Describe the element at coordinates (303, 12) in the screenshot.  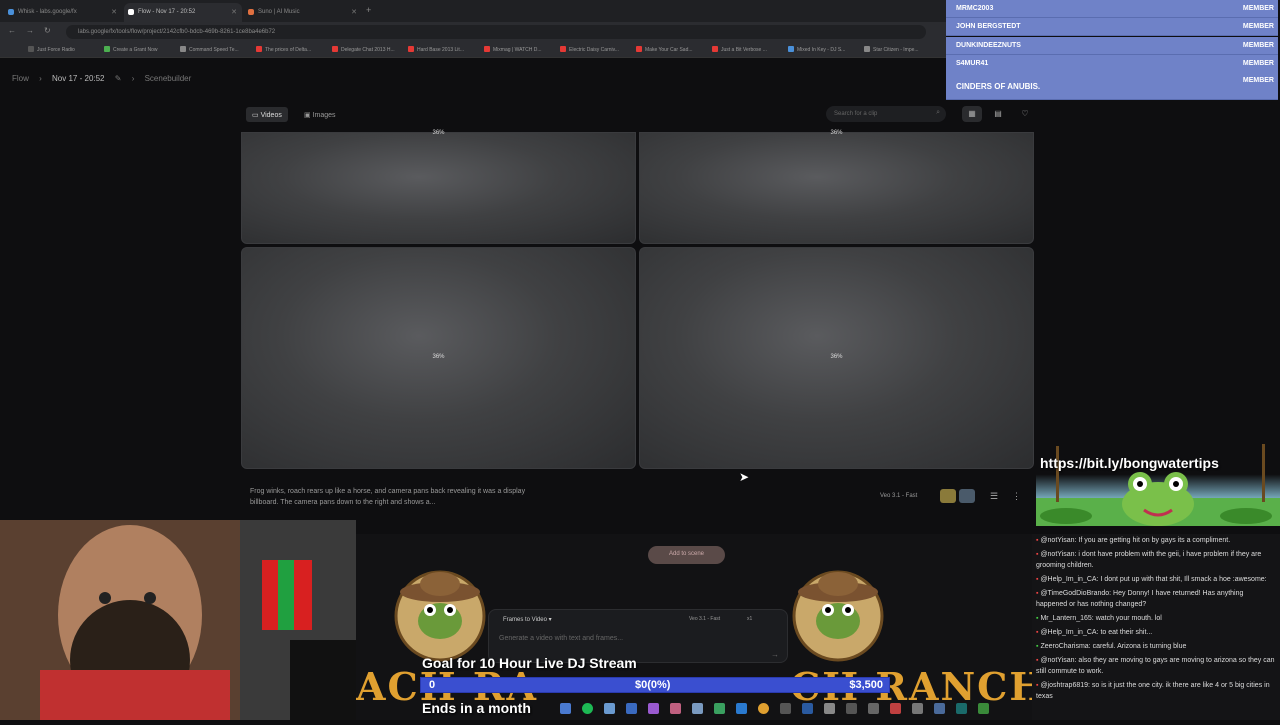
I see `browser-tab-suno: Suno | AI Music ✕` at that location.